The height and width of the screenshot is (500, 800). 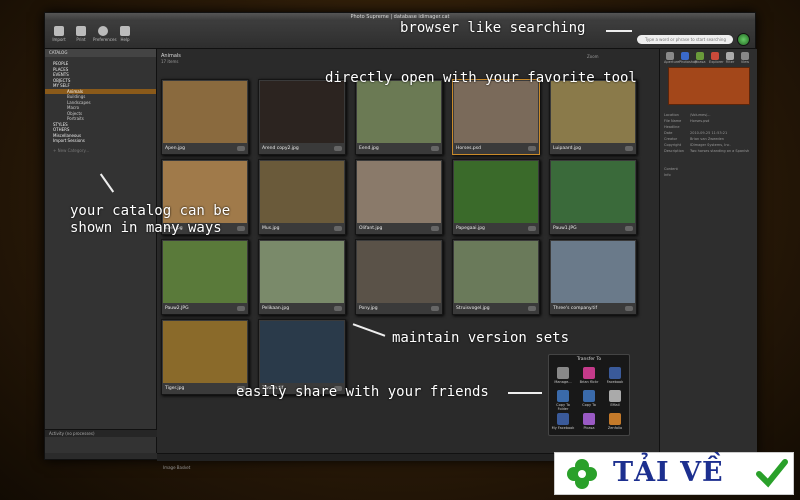 I want to click on thumbnail: Three's company.tif, so click(x=593, y=277).